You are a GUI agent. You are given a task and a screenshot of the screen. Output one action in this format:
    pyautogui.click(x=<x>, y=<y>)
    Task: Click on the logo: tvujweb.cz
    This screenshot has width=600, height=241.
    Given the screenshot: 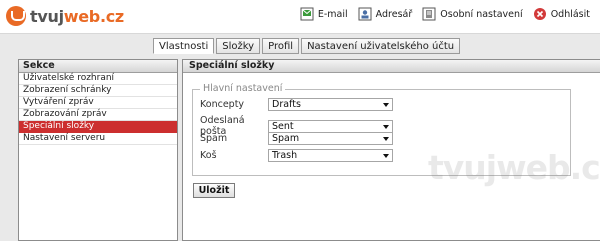 What is the action you would take?
    pyautogui.click(x=65, y=16)
    